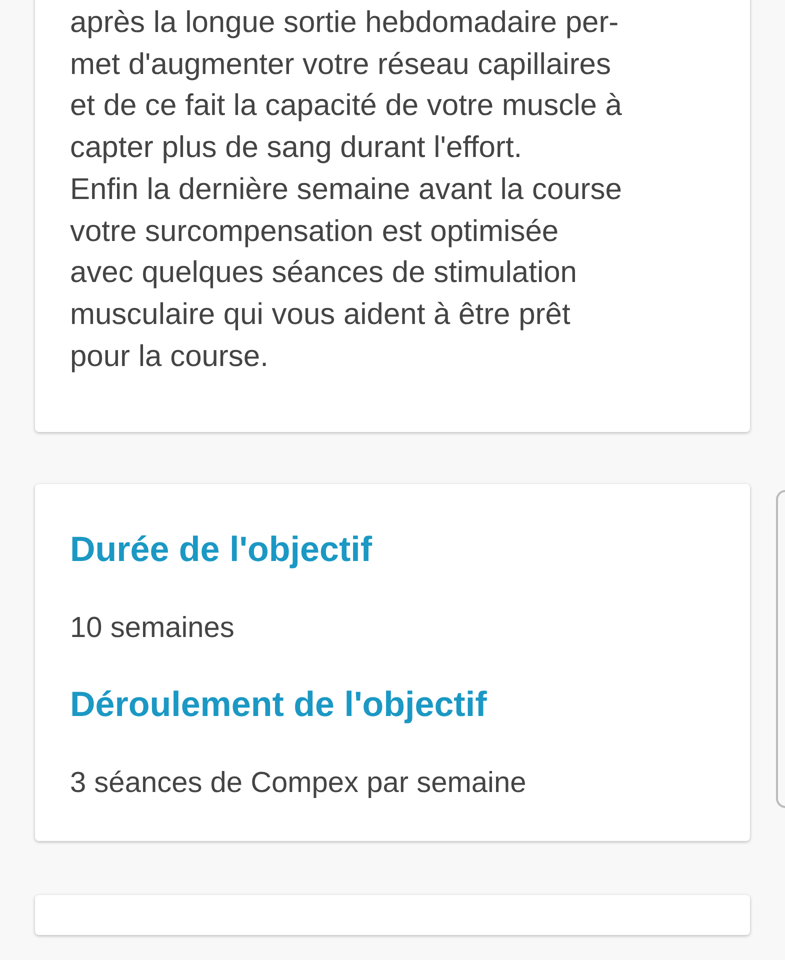 The width and height of the screenshot is (785, 960). I want to click on section-value: 3 séances de Compex par semaine, so click(299, 783).